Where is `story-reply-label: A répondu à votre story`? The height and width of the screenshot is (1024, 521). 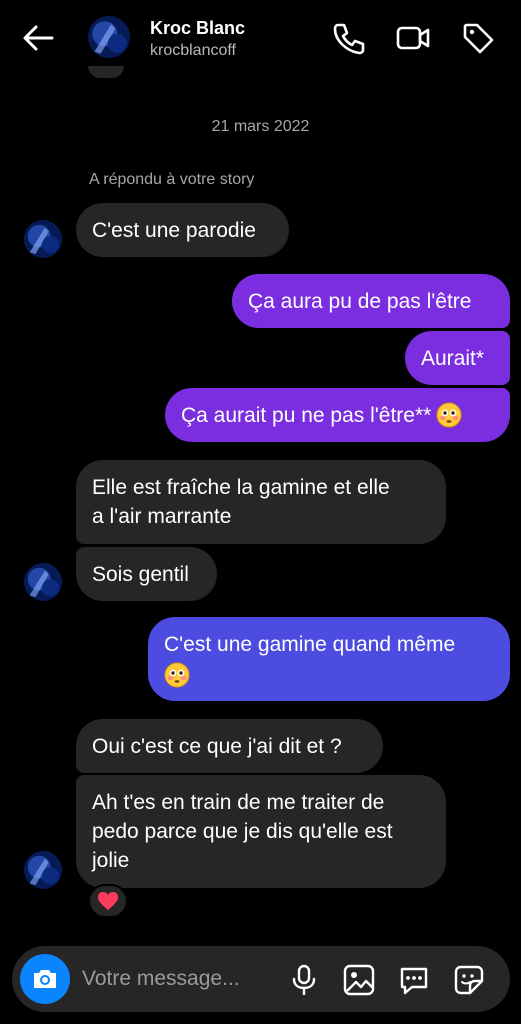
story-reply-label: A répondu à votre story is located at coordinates (172, 179).